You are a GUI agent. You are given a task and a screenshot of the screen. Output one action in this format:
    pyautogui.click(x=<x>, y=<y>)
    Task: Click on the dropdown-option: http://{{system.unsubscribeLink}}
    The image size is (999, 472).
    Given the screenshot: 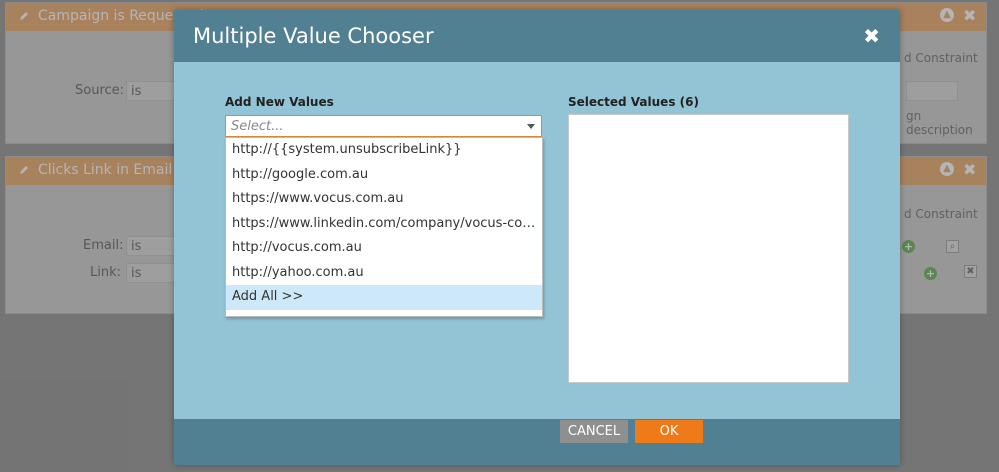 What is the action you would take?
    pyautogui.click(x=384, y=150)
    